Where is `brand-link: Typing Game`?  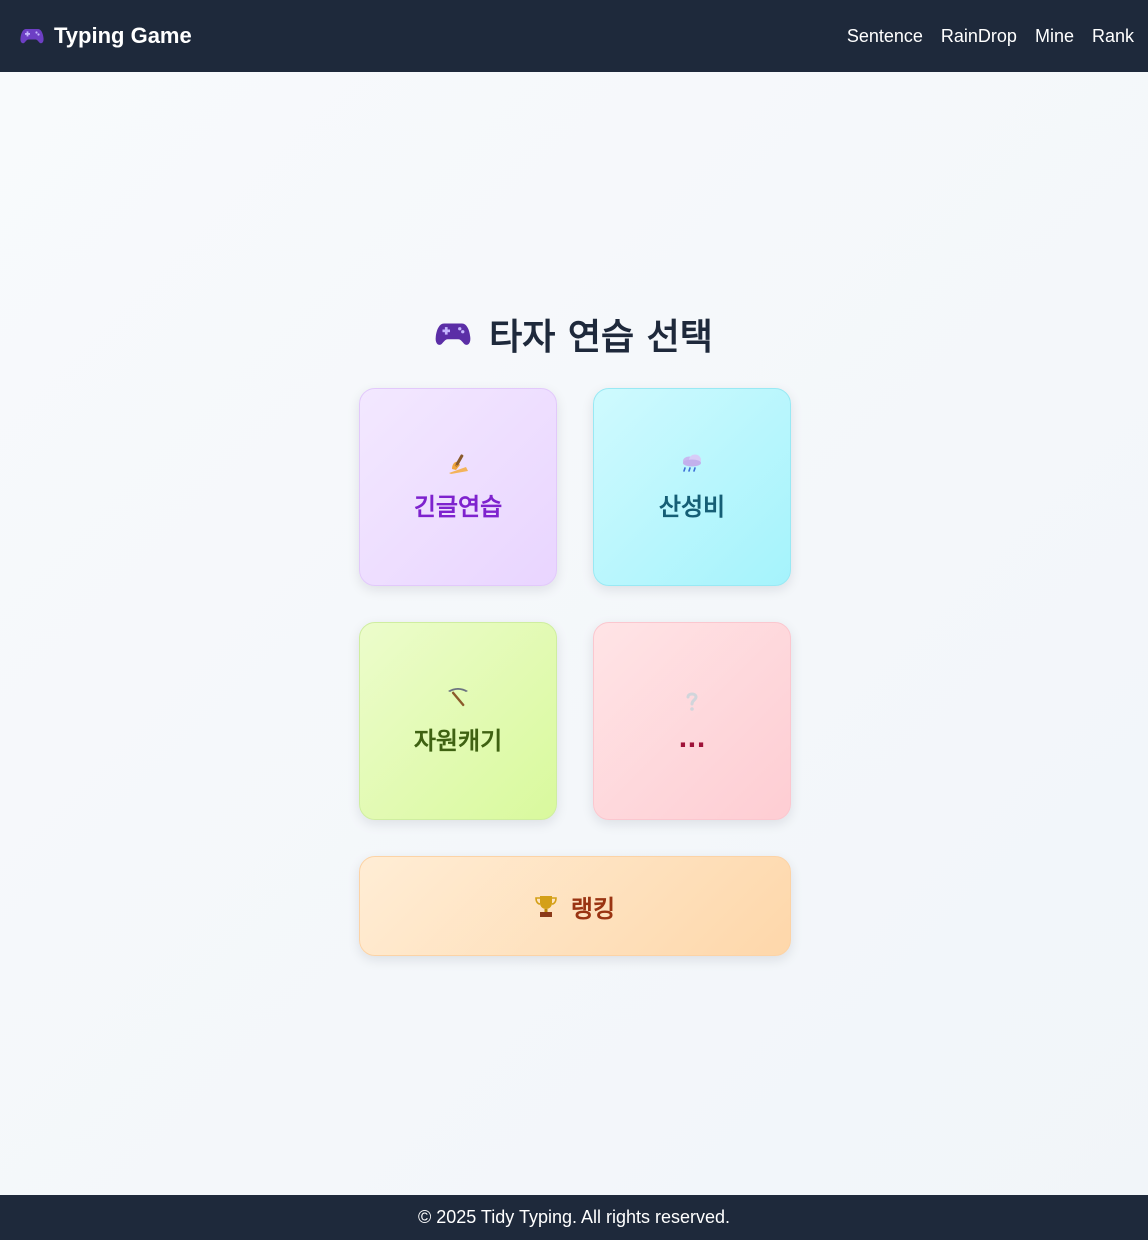 brand-link: Typing Game is located at coordinates (106, 36).